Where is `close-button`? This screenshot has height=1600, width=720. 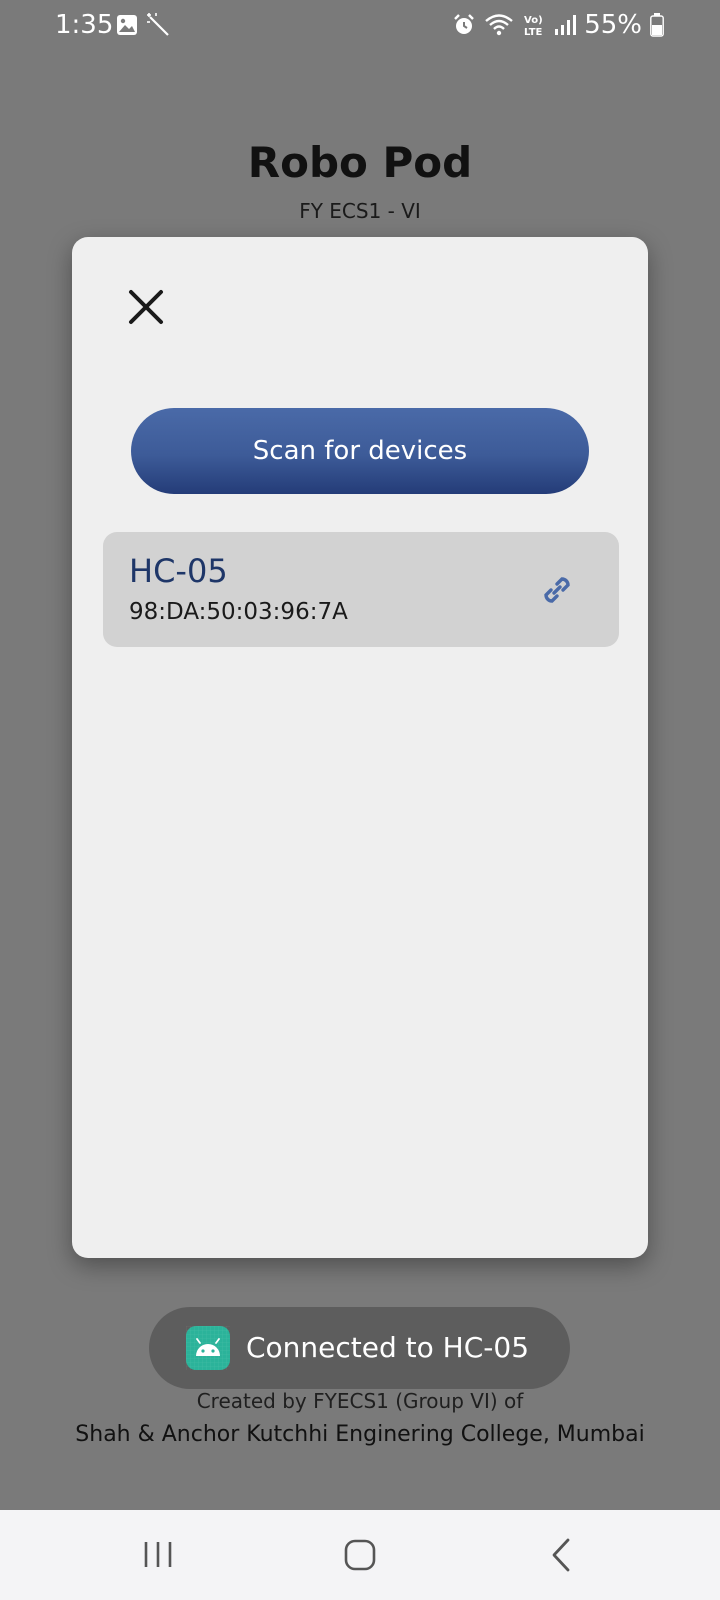
close-button is located at coordinates (146, 307).